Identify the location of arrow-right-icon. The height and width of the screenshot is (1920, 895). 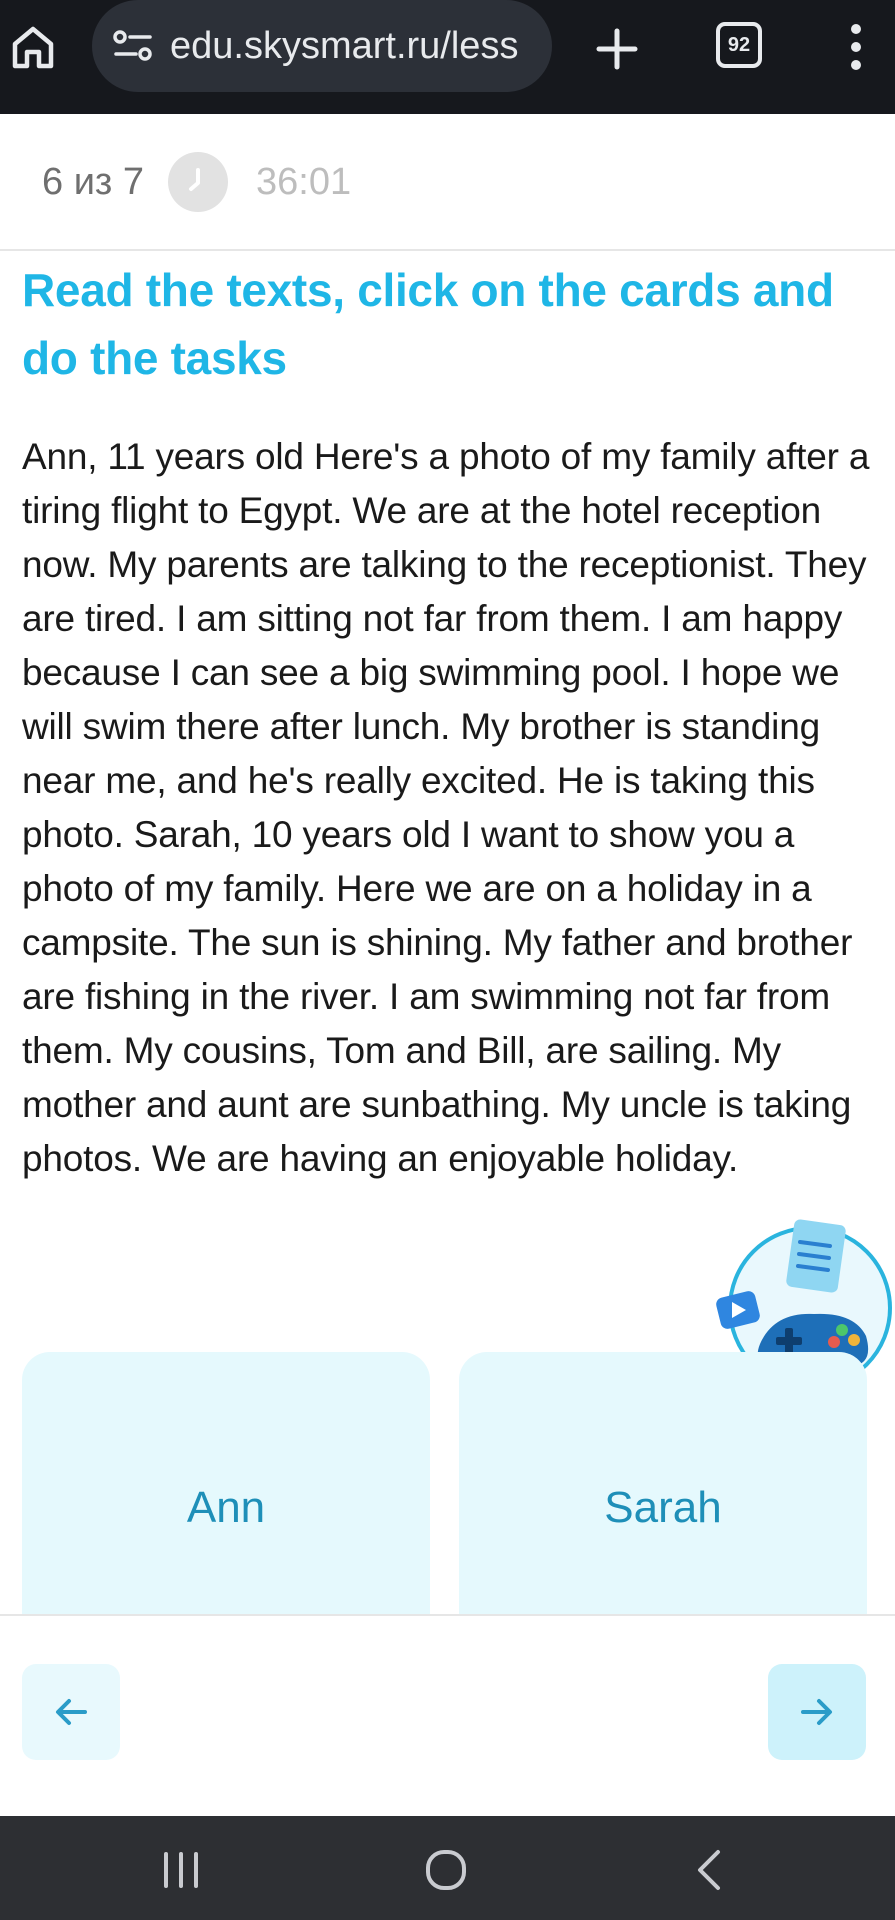
(816, 1712).